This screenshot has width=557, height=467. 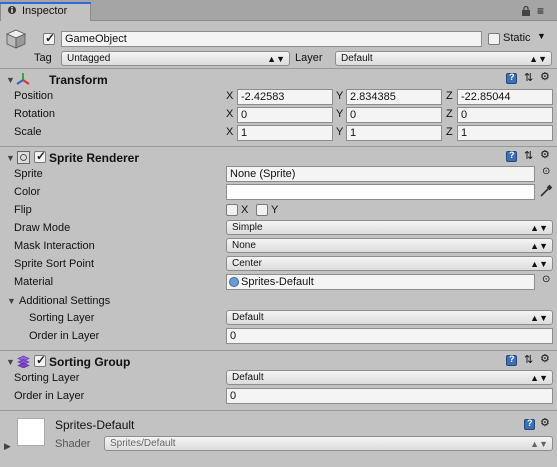 I want to click on additional-settings-foldout: ▼, so click(x=11, y=301).